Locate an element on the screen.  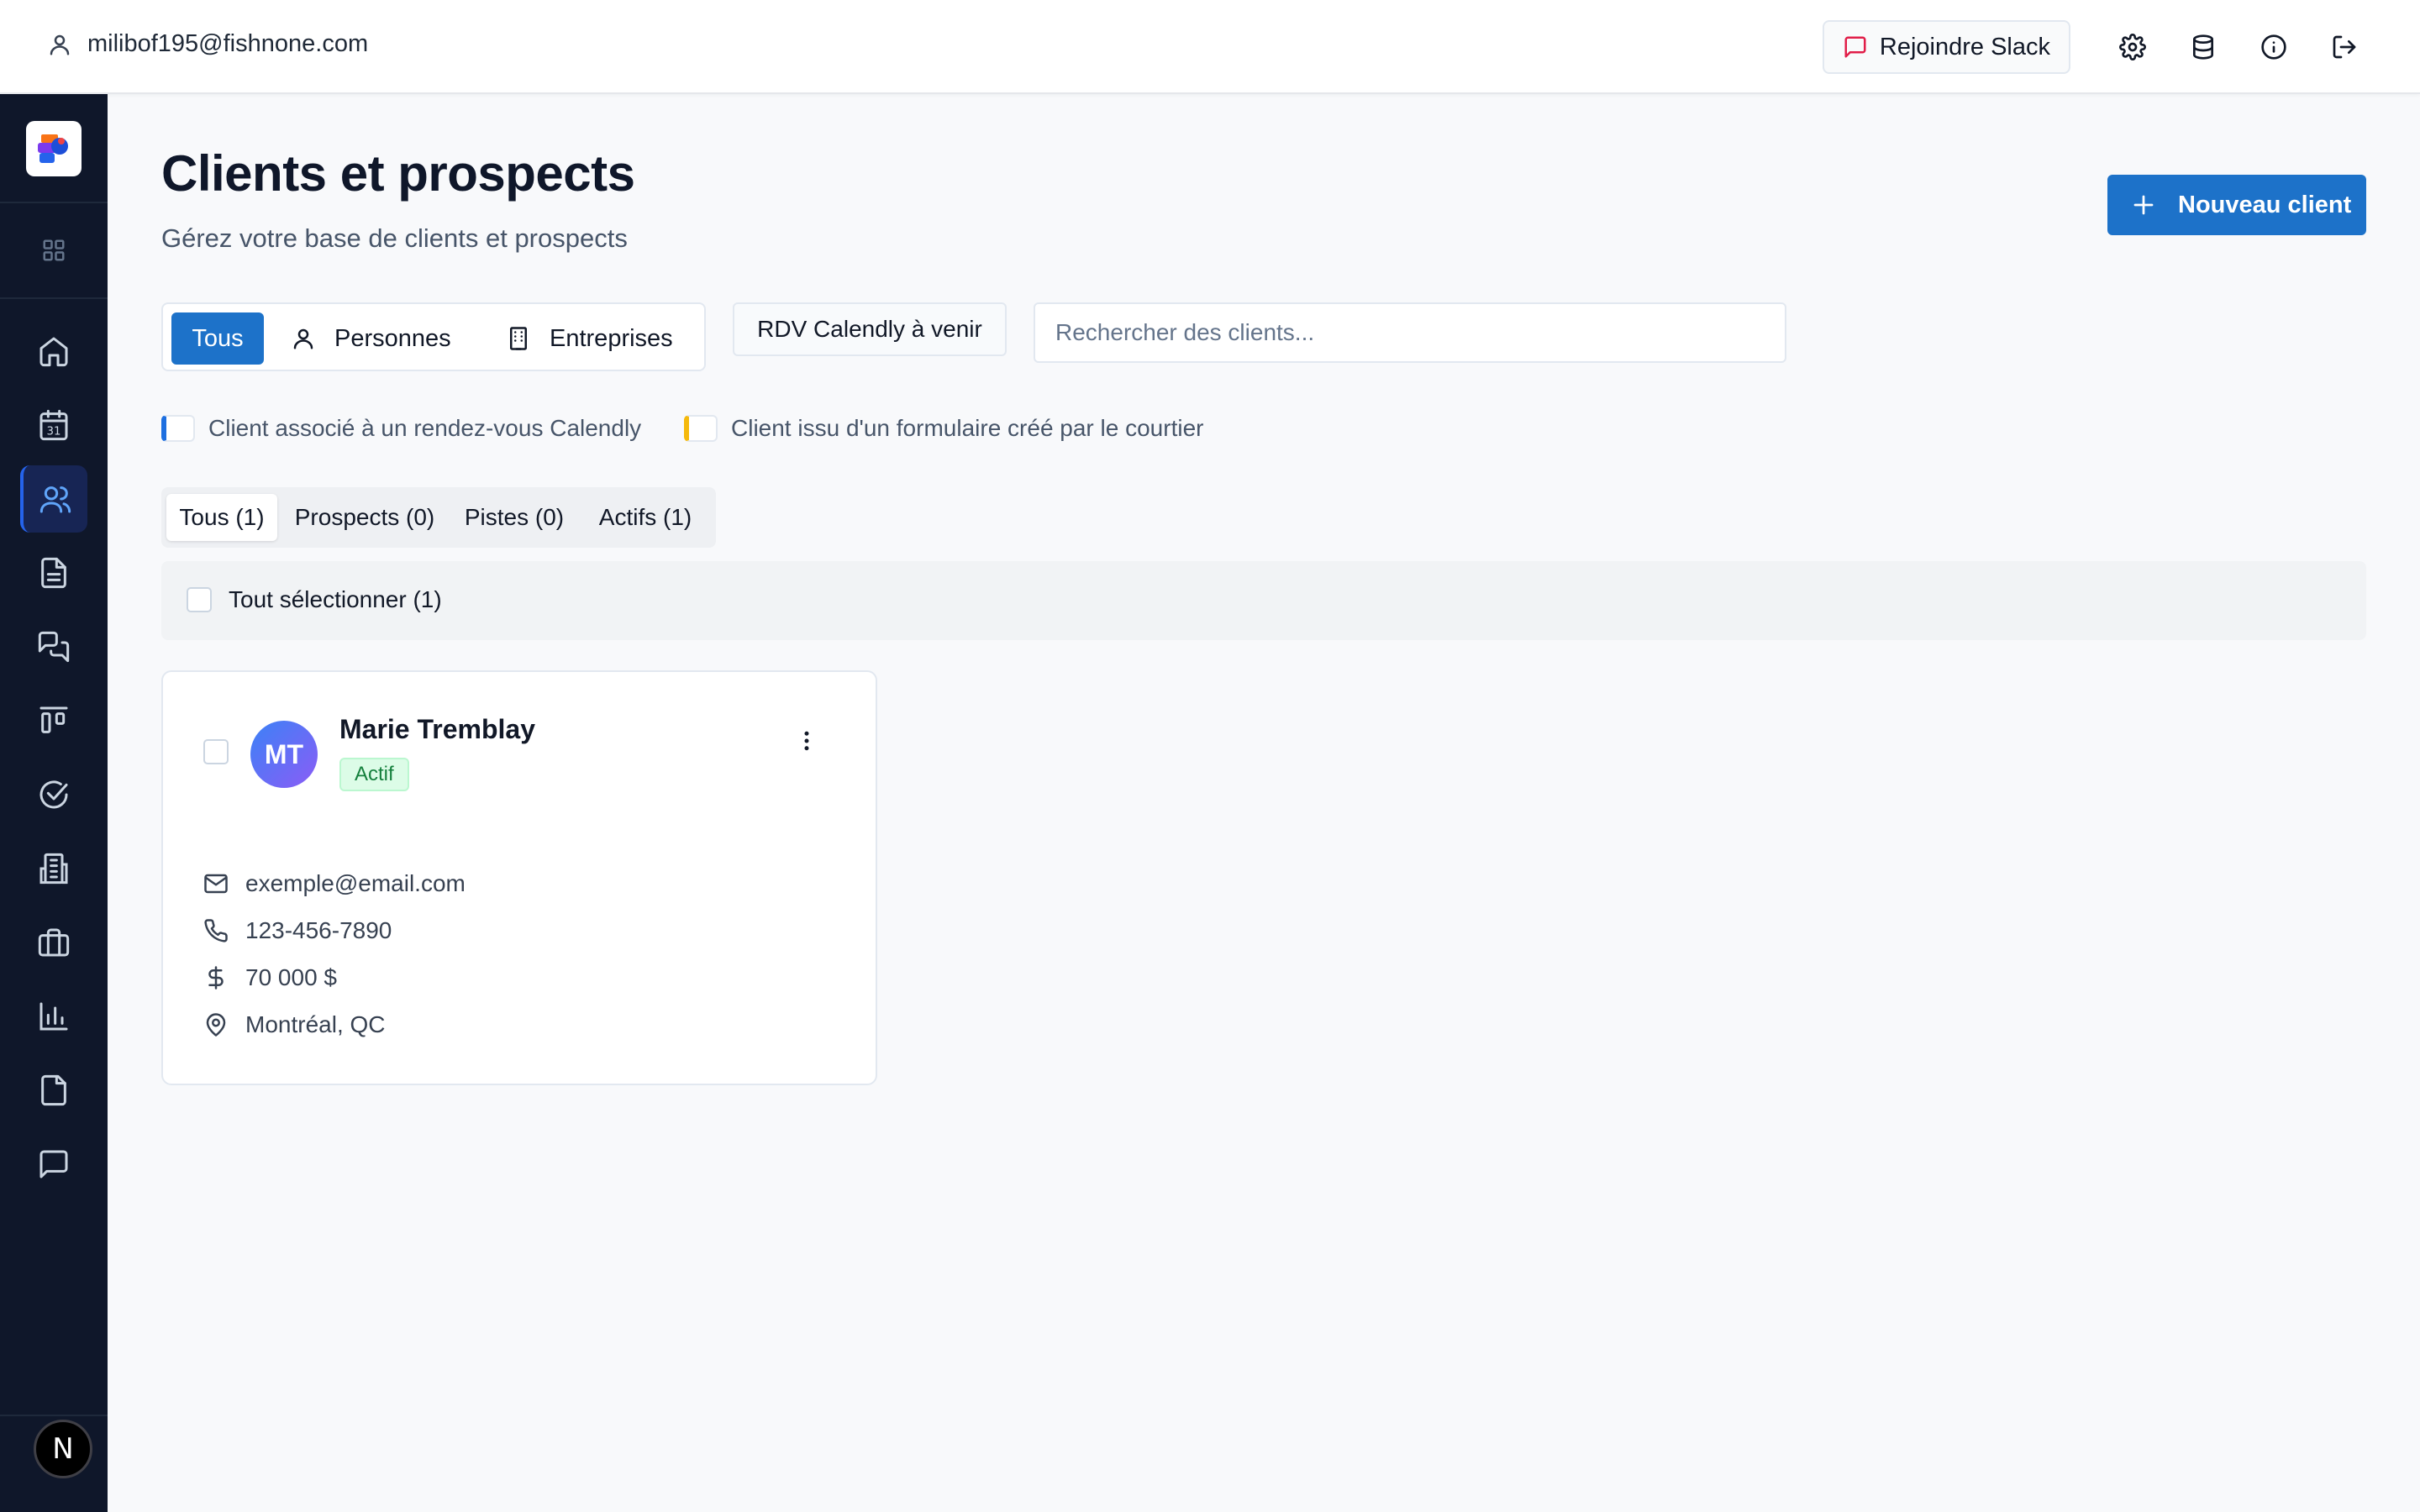
client-location: Montréal, QC is located at coordinates (315, 1024).